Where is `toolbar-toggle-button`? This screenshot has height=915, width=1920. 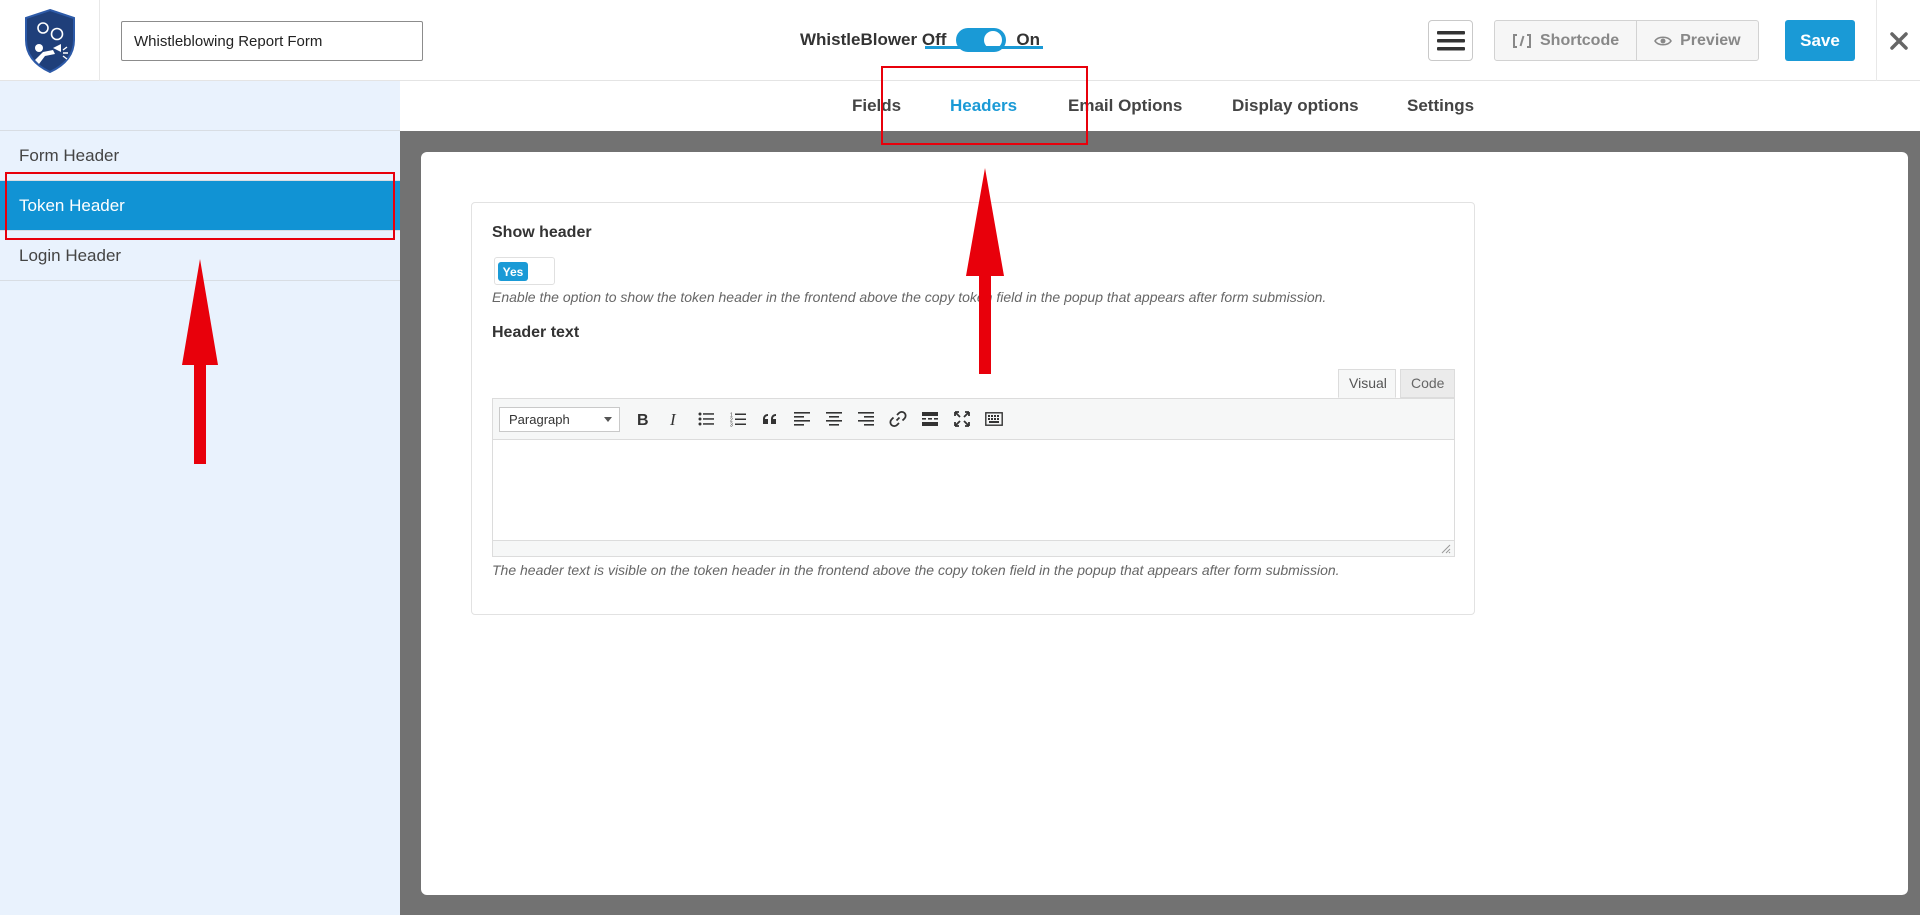 toolbar-toggle-button is located at coordinates (994, 419).